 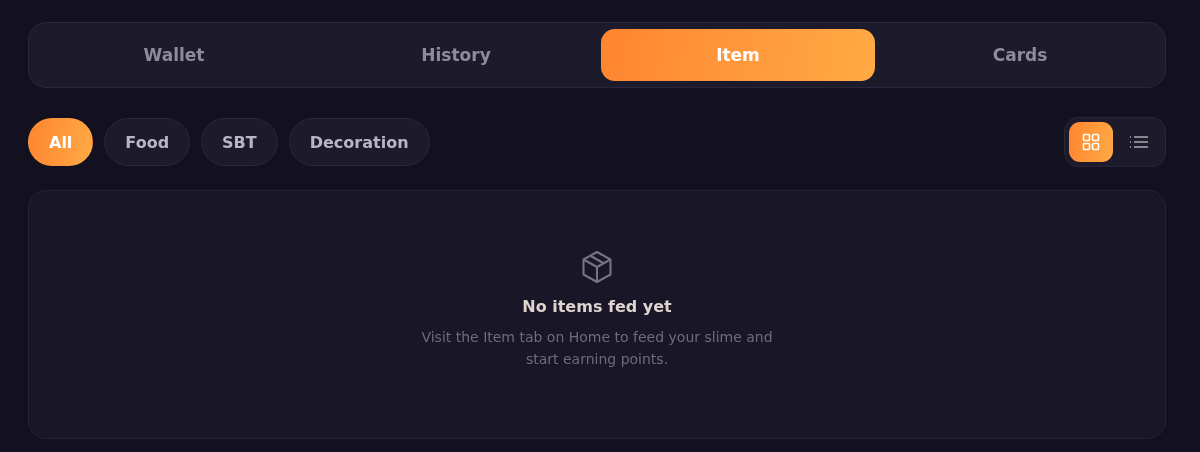 What do you see at coordinates (174, 55) in the screenshot?
I see `tab: Wallet` at bounding box center [174, 55].